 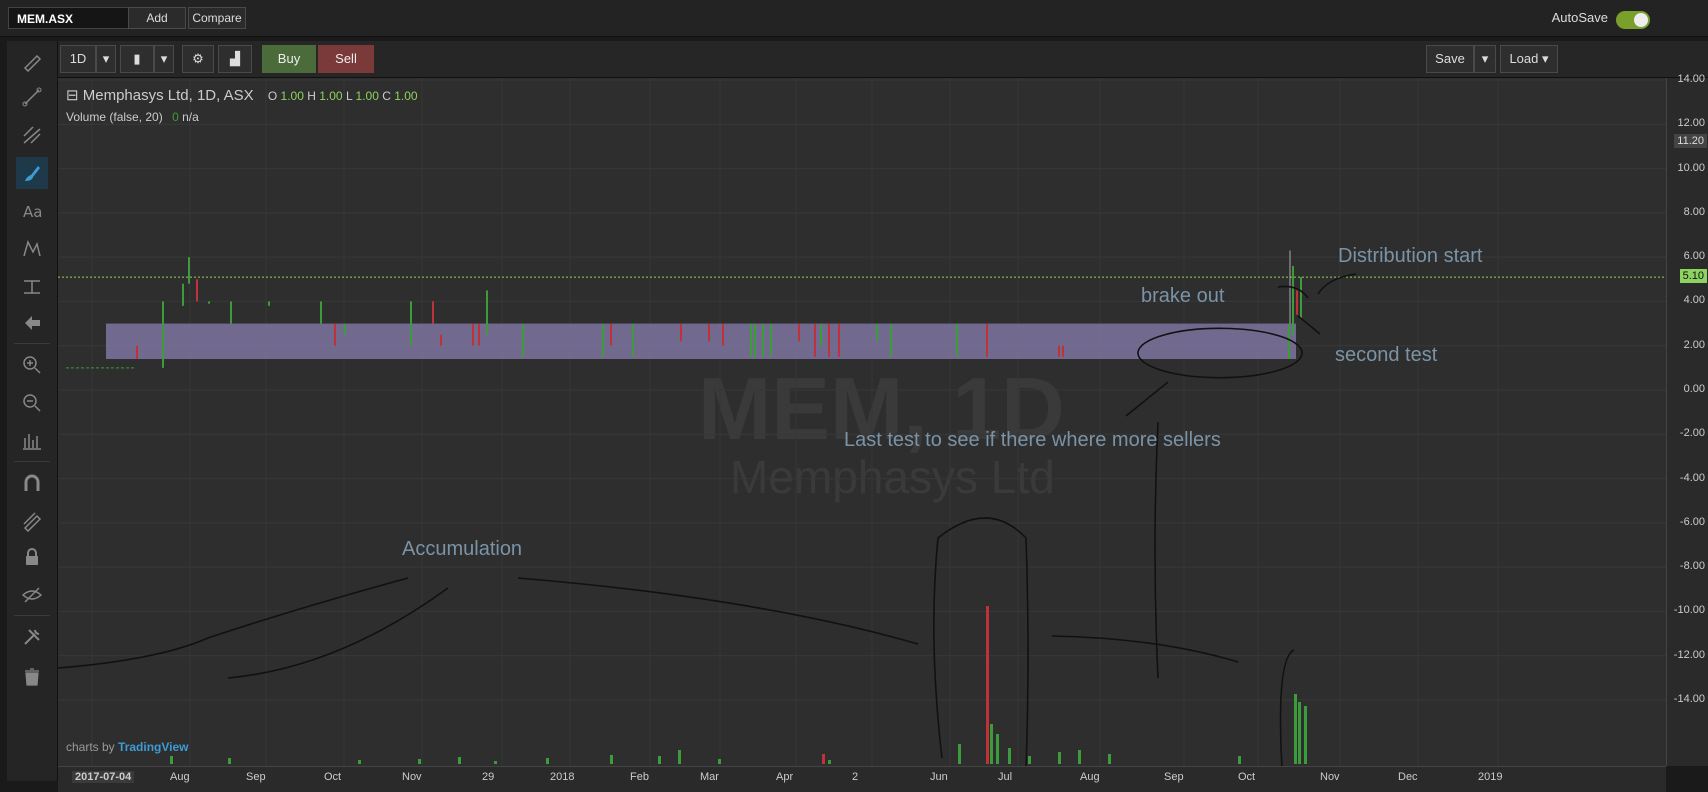 I want to click on price-tick: 4.00, so click(x=1694, y=300).